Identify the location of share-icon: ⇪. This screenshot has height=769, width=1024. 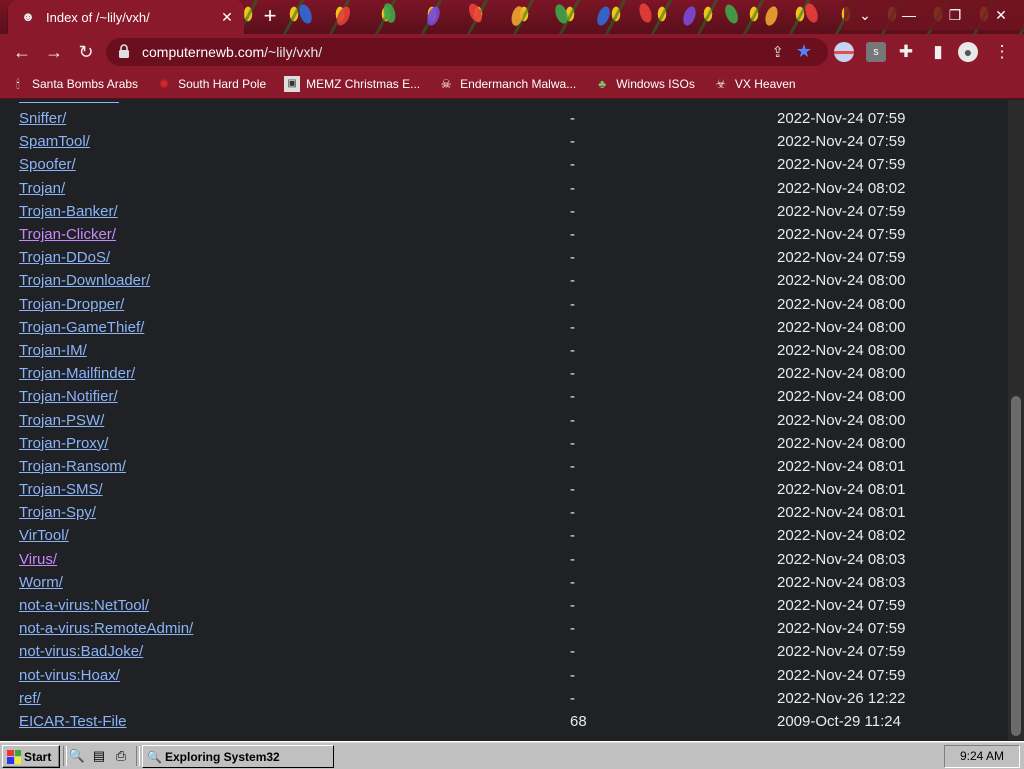
(777, 52).